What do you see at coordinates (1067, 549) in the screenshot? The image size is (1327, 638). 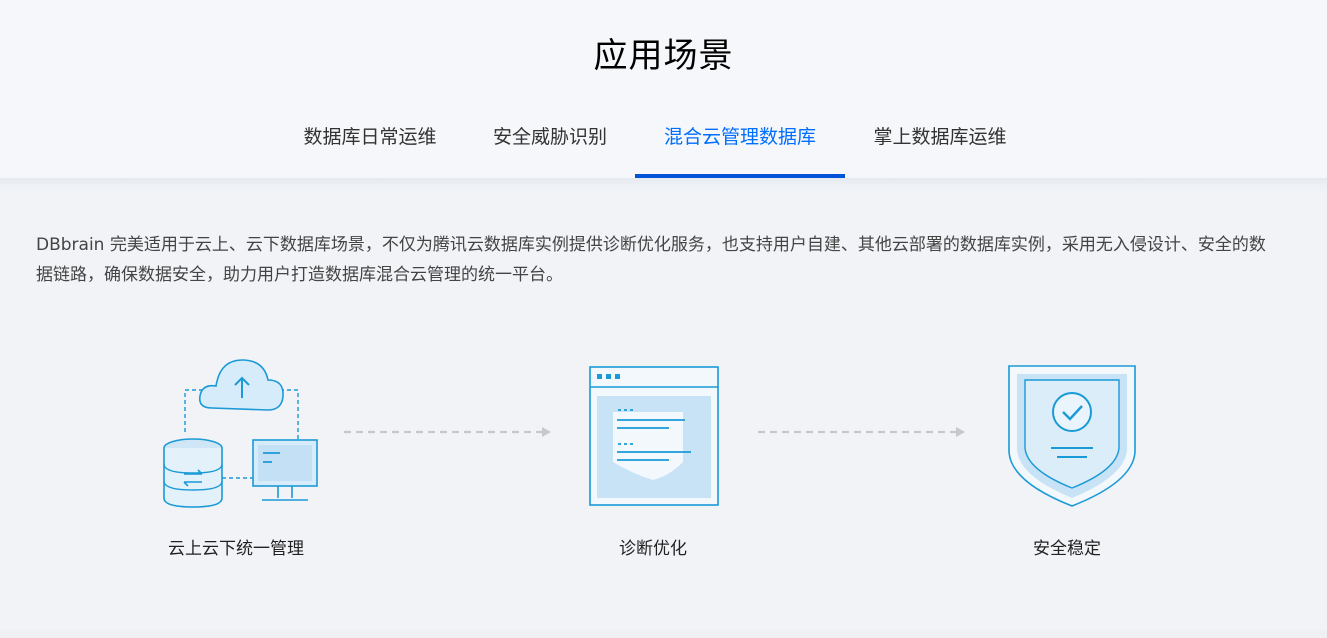 I see `flow-label-security: 安全稳定` at bounding box center [1067, 549].